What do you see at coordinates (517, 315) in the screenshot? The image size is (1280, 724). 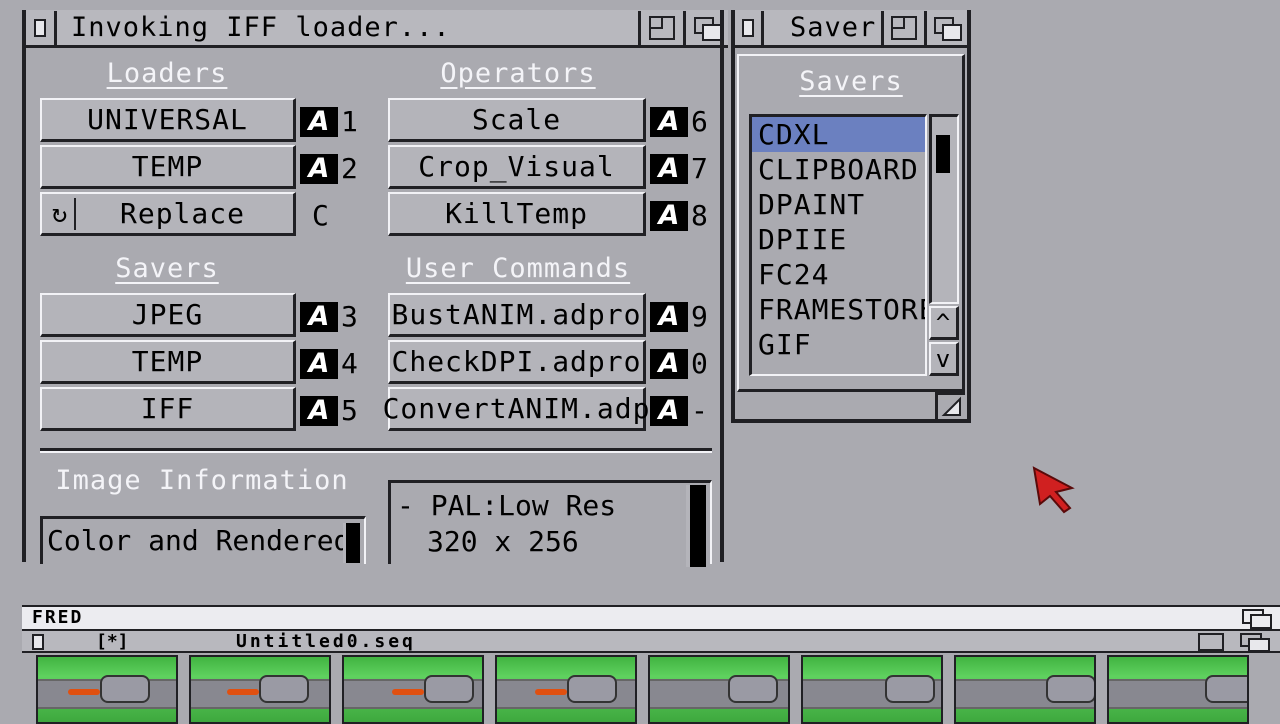 I see `user-command-button-bustanim: BustANIM.adpro` at bounding box center [517, 315].